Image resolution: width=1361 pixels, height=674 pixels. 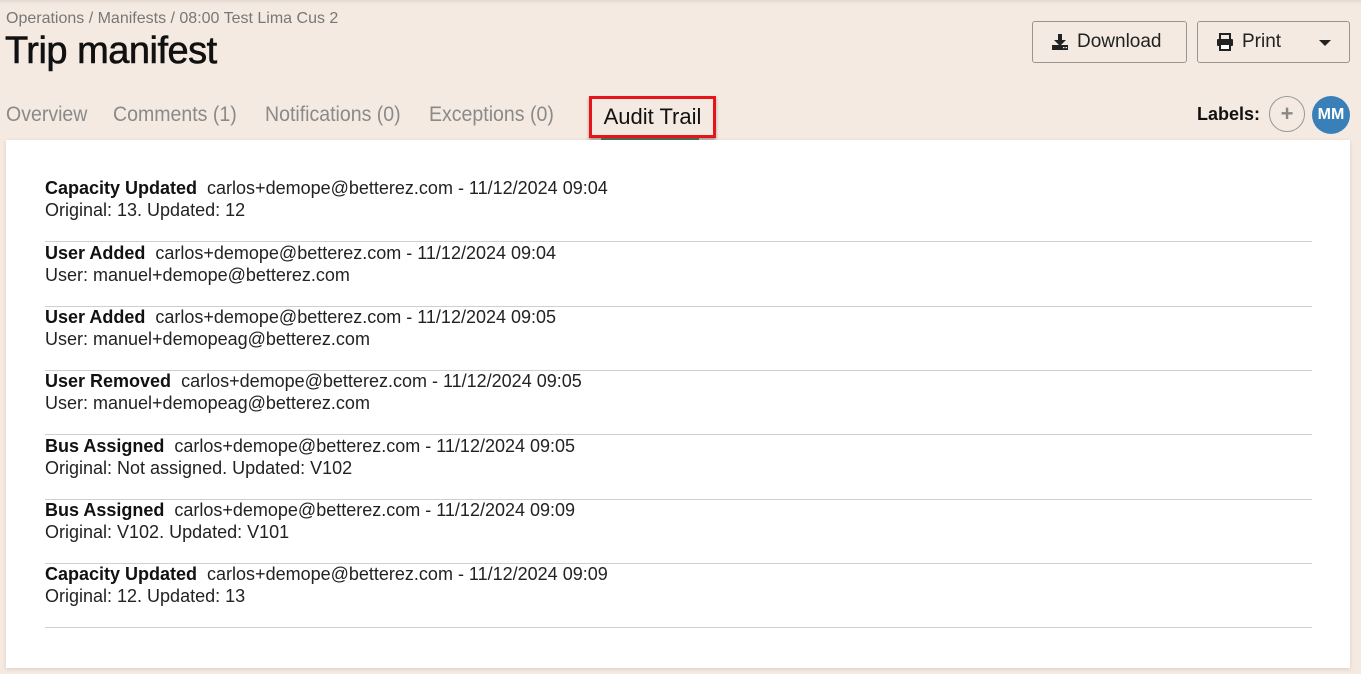 I want to click on audit-detail: Original: Not assigned. Updated: V102, so click(x=199, y=468).